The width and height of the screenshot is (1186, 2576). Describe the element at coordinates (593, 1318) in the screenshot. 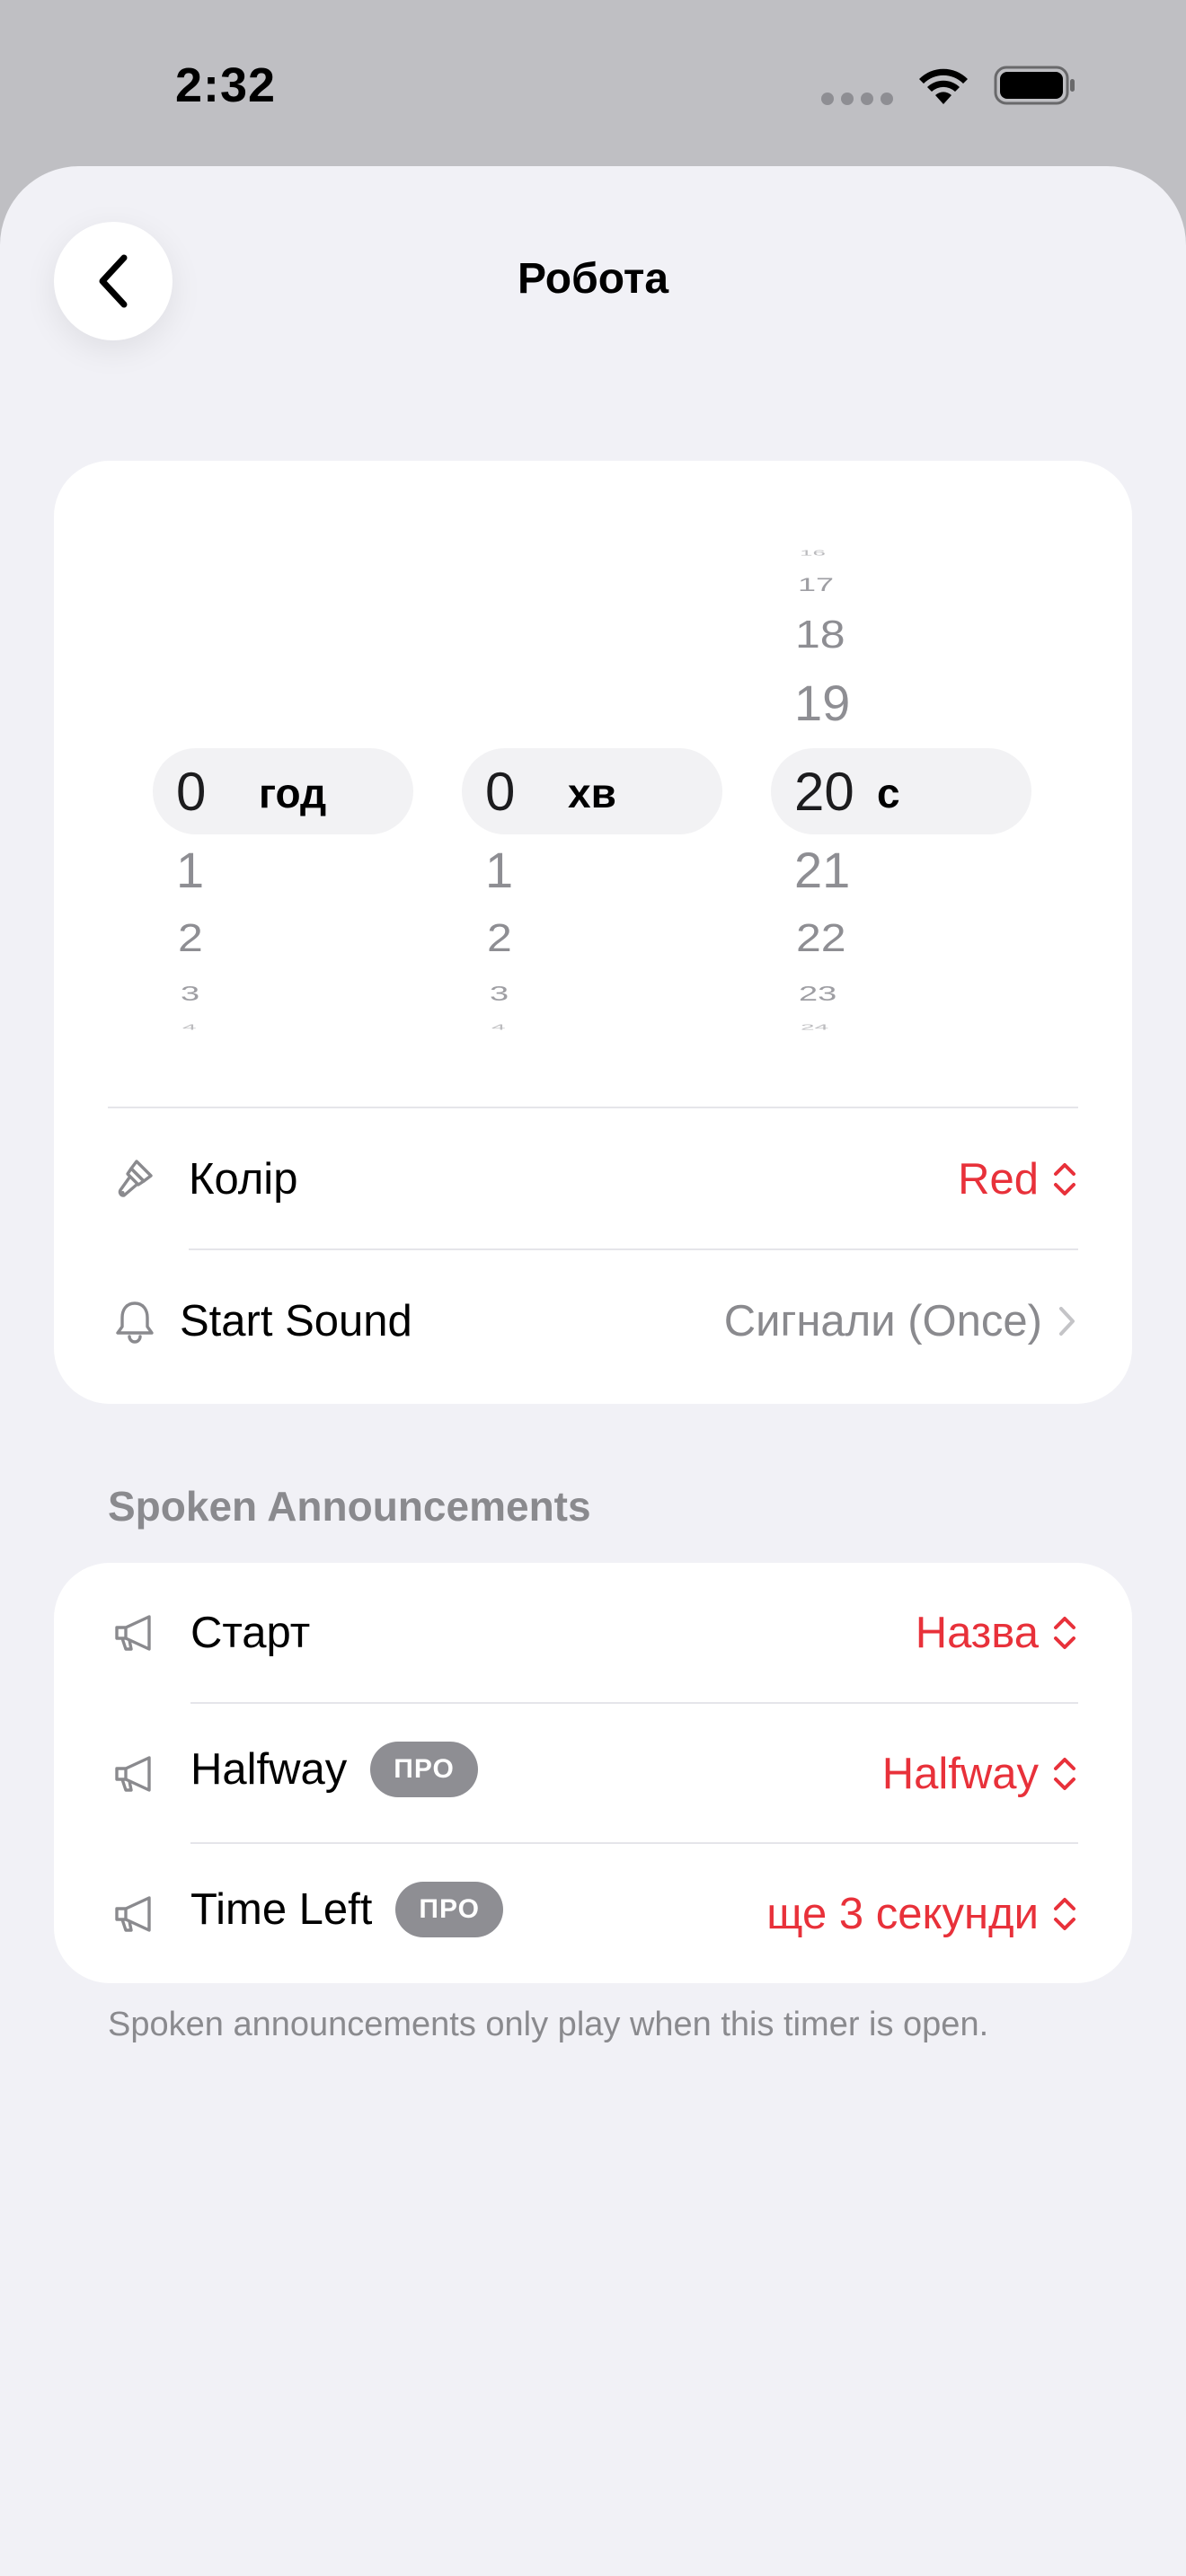

I see `start-sound-row: Start Sound Сигнали (Once)` at that location.